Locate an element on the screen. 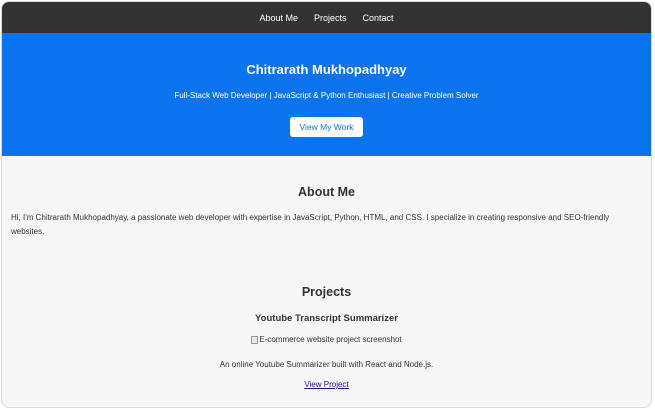 The height and width of the screenshot is (411, 655). nav-link-projects: Projects is located at coordinates (330, 18).